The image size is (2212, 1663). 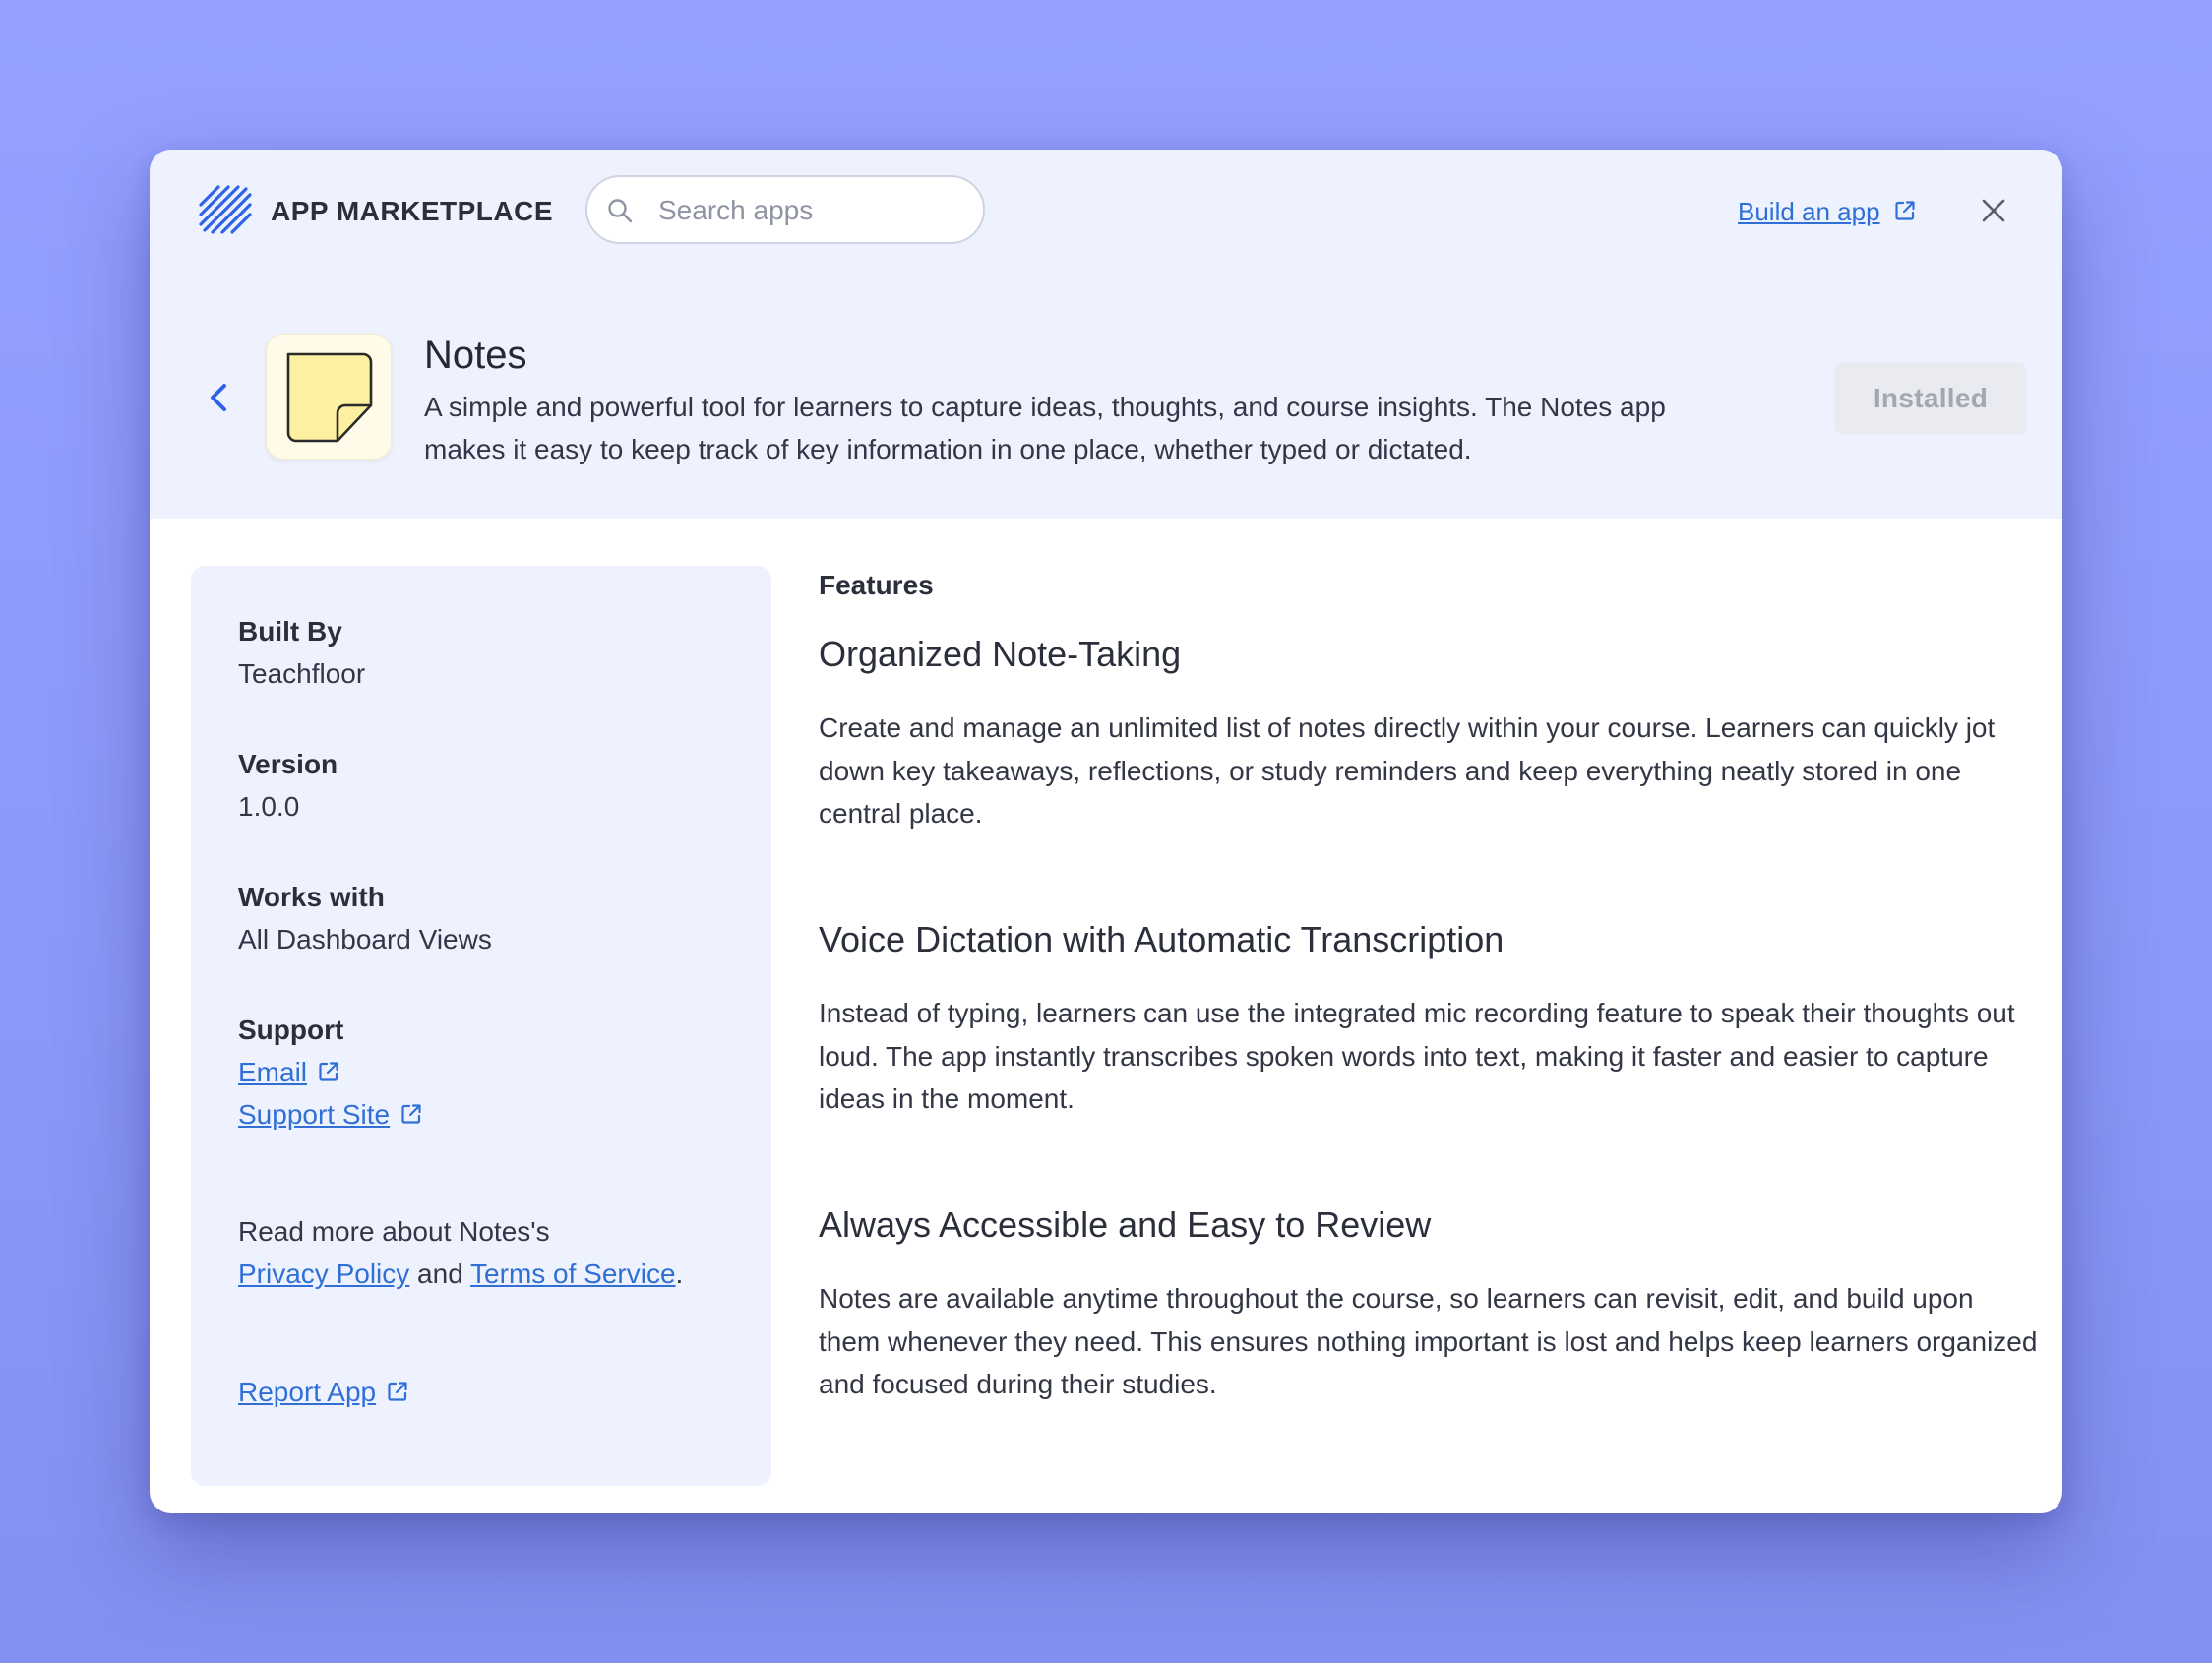 I want to click on report-section: Report App, so click(x=323, y=1392).